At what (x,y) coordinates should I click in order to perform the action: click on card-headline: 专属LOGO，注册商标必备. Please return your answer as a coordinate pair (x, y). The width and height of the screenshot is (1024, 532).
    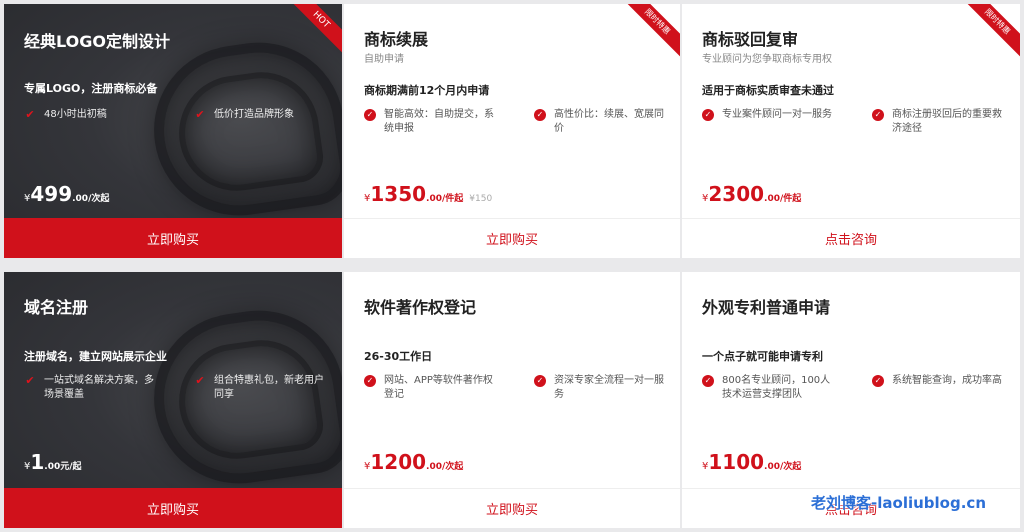
    Looking at the image, I should click on (91, 88).